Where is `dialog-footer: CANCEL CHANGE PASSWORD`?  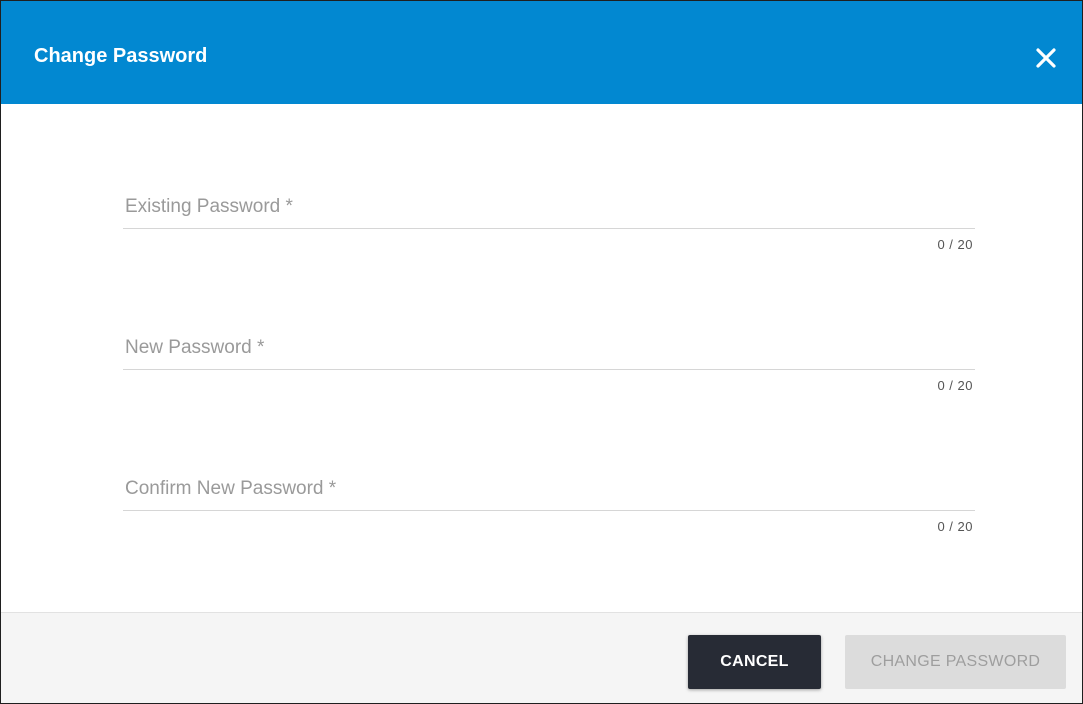 dialog-footer: CANCEL CHANGE PASSWORD is located at coordinates (541, 657).